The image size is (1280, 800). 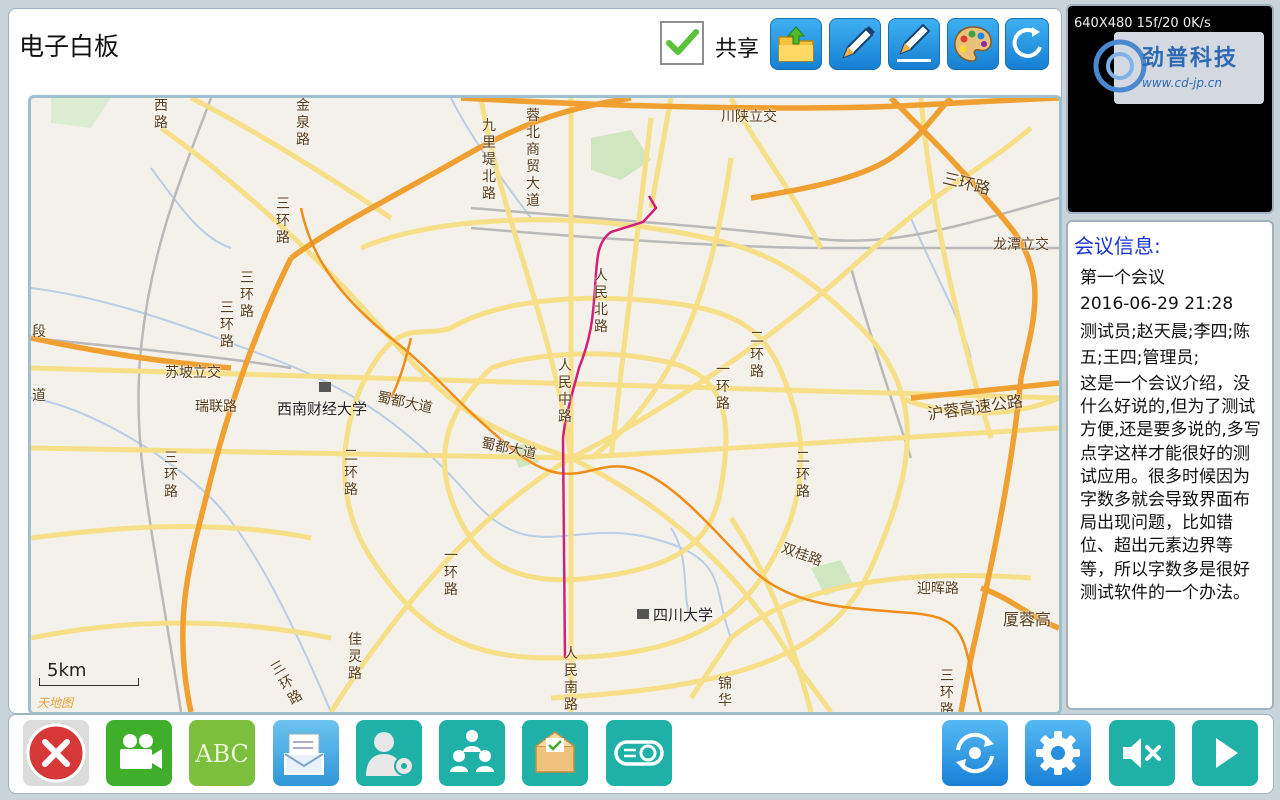 I want to click on mute-button, so click(x=1142, y=753).